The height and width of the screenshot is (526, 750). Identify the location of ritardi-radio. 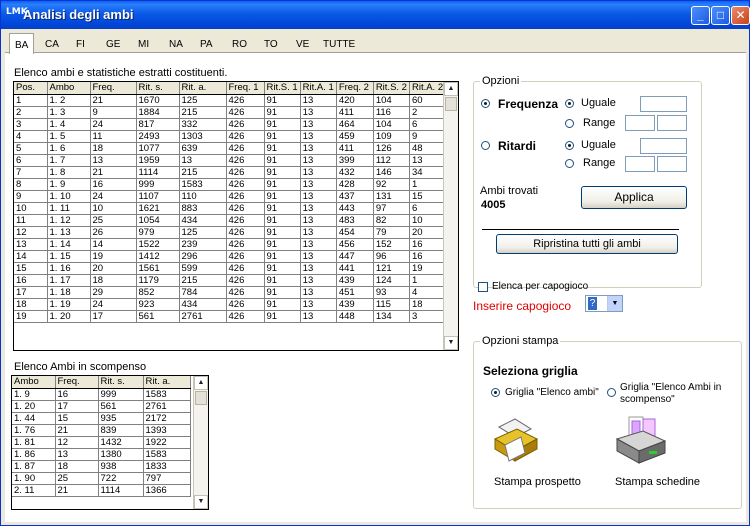
(485, 145).